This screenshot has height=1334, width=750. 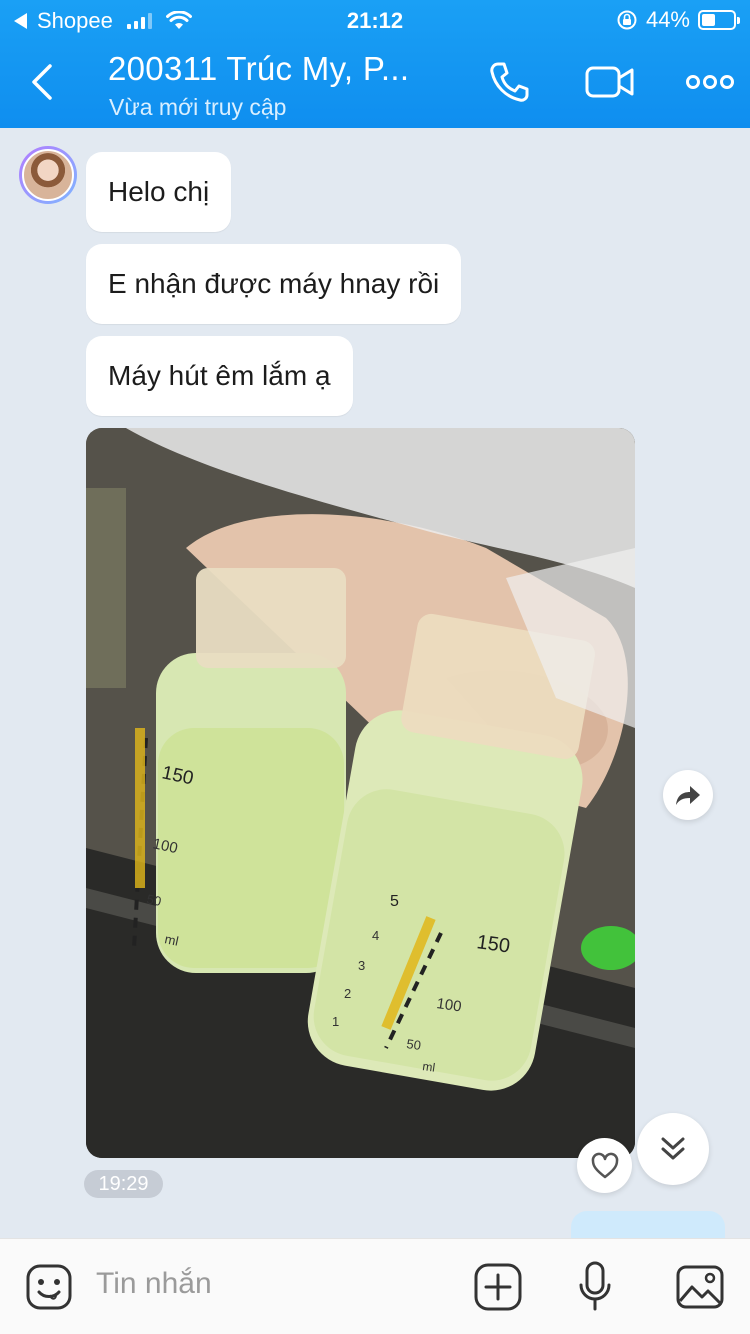 What do you see at coordinates (667, 19) in the screenshot?
I see `battery-percent: 44%` at bounding box center [667, 19].